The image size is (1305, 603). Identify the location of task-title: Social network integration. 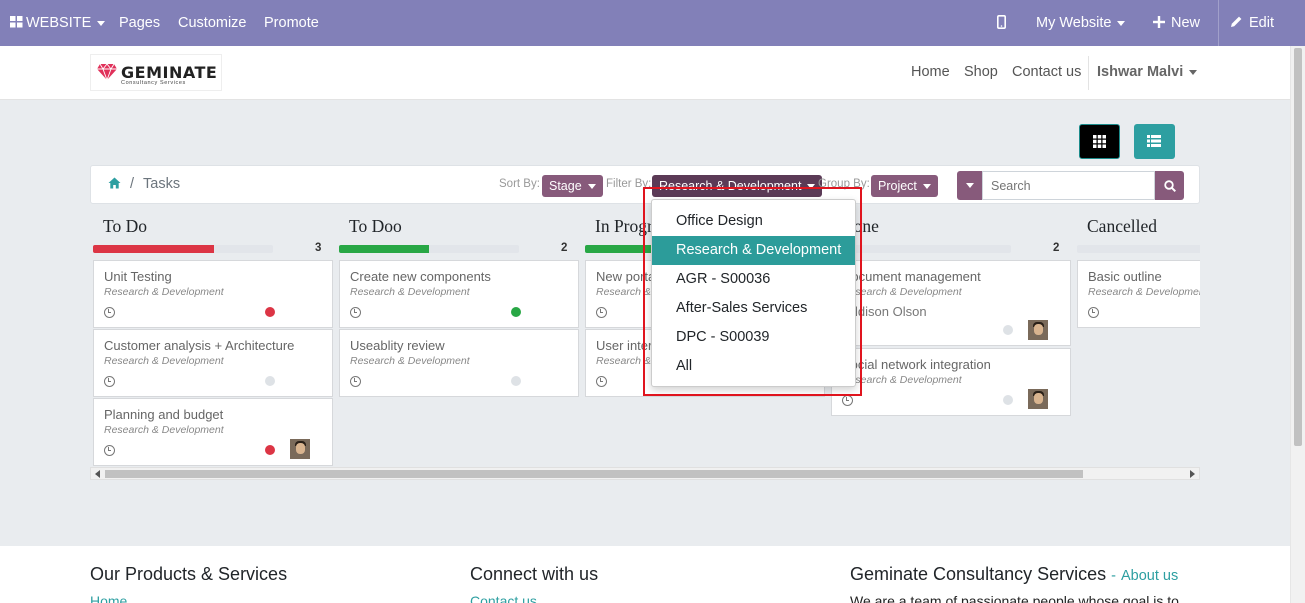
(916, 364).